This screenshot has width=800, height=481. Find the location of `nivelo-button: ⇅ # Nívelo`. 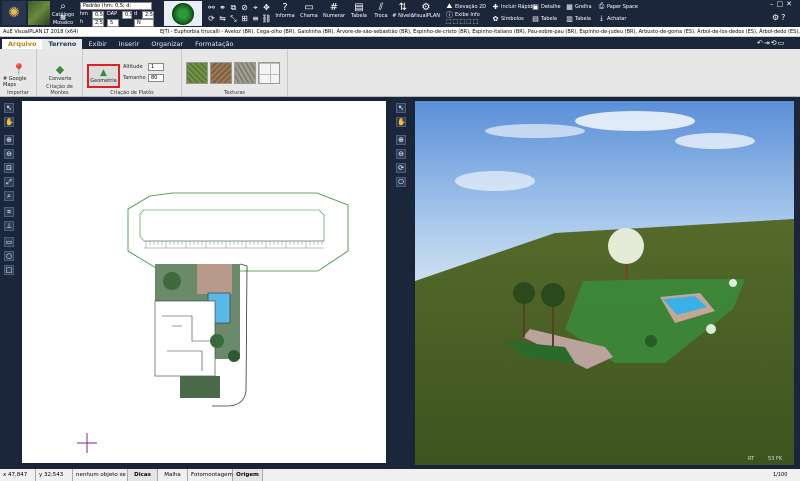

nivelo-button: ⇅ # Nívelo is located at coordinates (403, 10).